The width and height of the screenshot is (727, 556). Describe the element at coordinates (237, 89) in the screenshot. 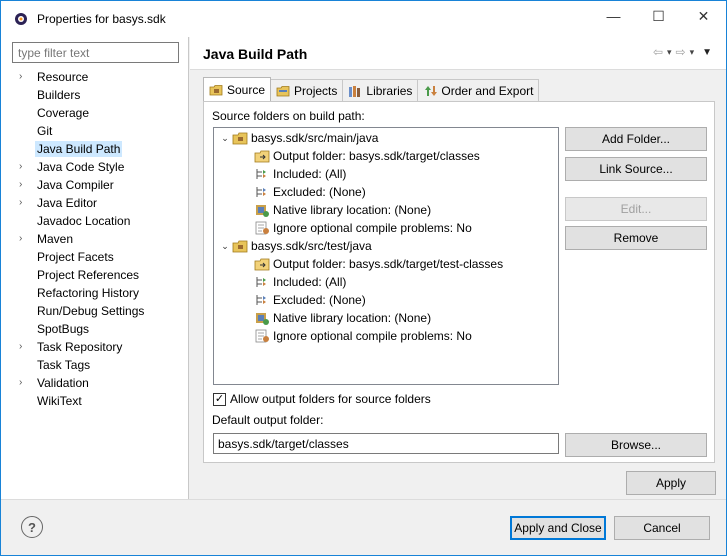

I see `tab-source: Source` at that location.